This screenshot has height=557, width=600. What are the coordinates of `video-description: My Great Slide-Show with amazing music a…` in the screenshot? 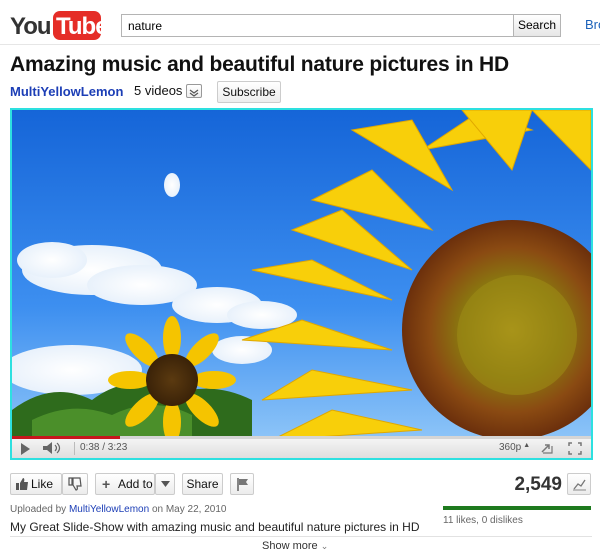 It's located at (215, 527).